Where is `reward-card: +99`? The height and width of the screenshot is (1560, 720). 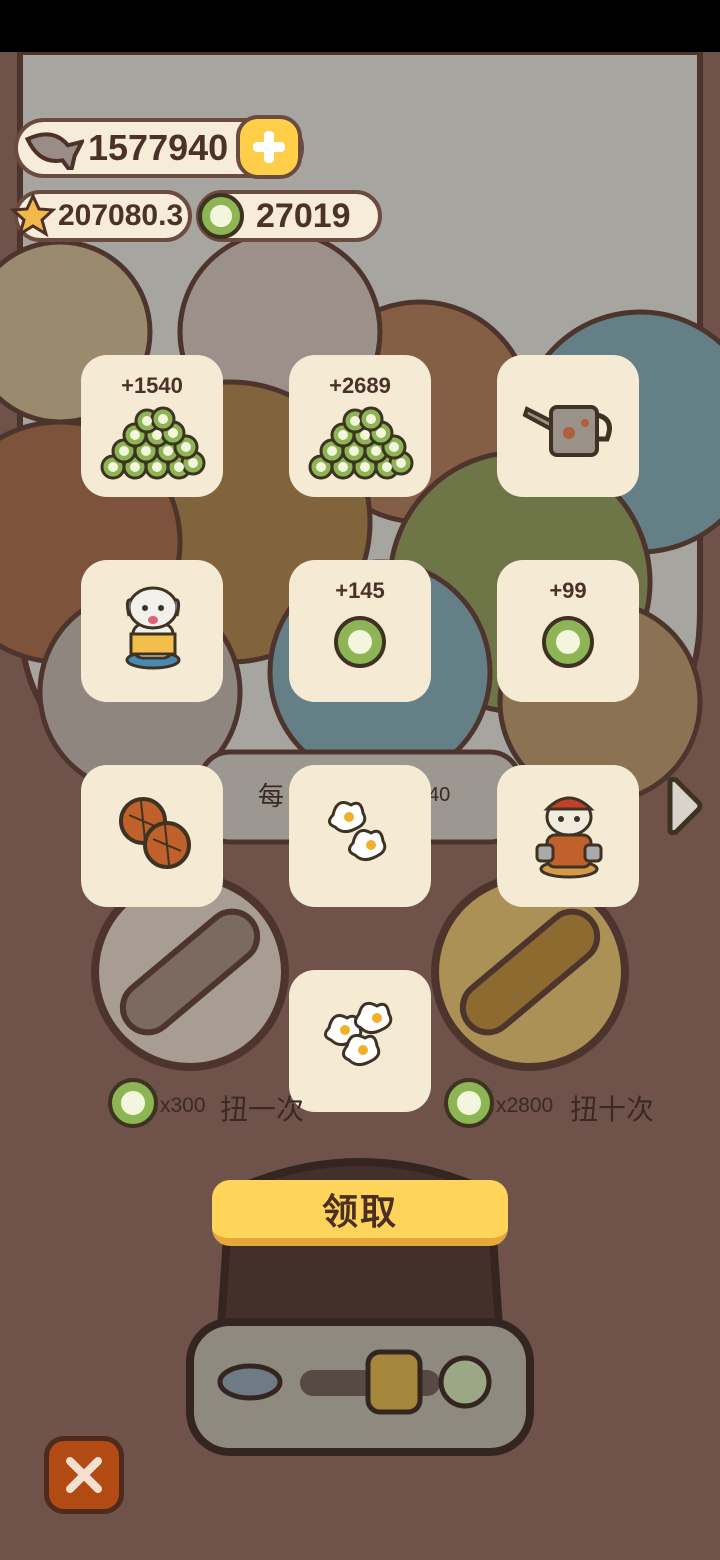
reward-card: +99 is located at coordinates (568, 631).